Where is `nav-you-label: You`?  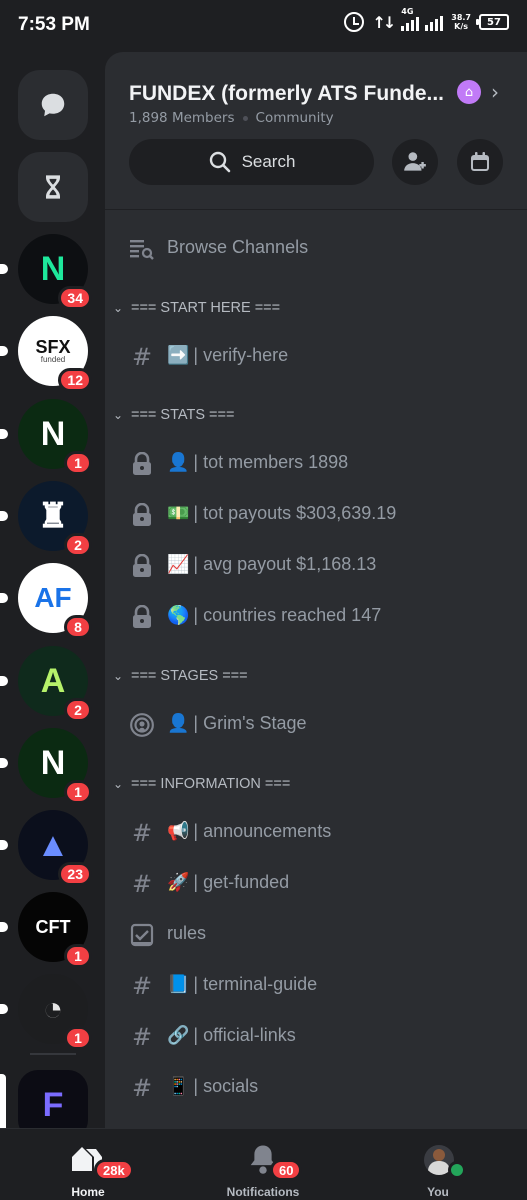
nav-you-label: You is located at coordinates (438, 1192).